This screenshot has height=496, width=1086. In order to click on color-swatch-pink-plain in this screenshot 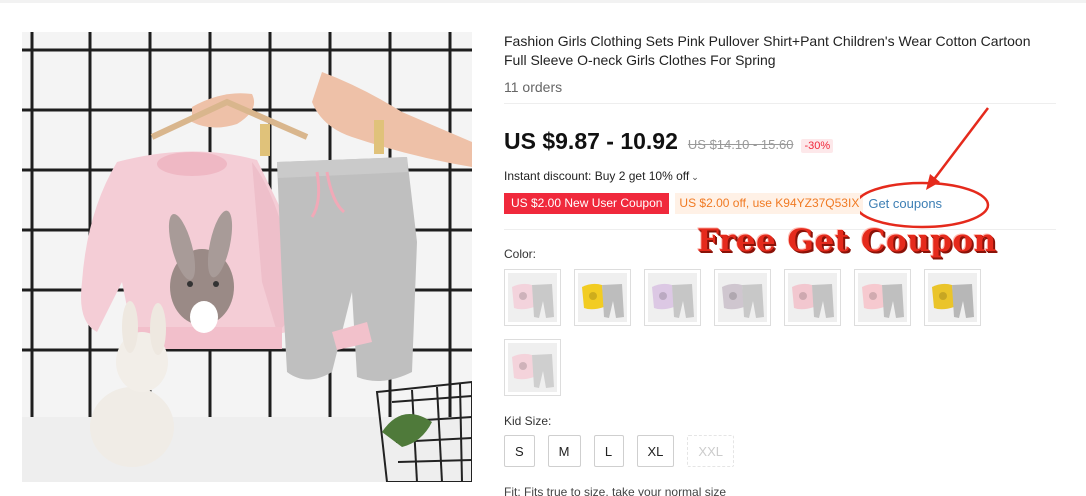, I will do `click(812, 297)`.